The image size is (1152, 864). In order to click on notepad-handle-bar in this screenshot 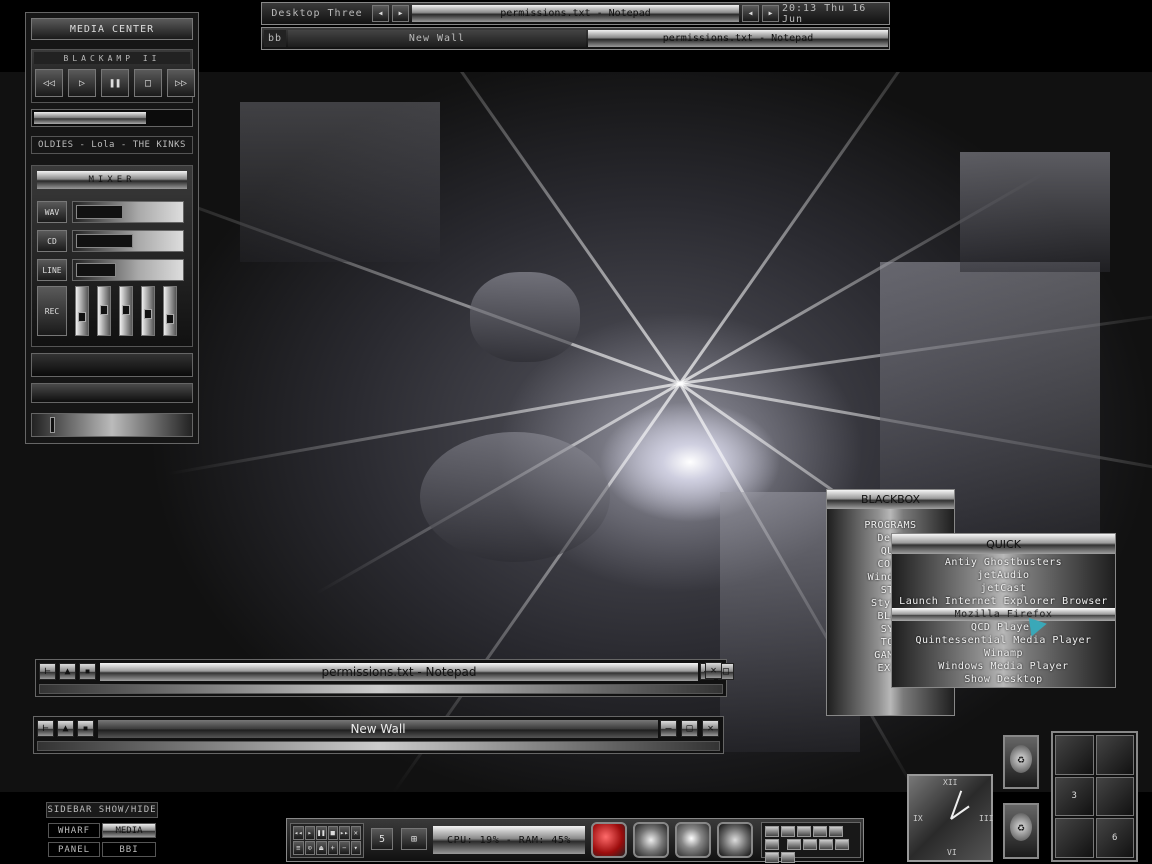, I will do `click(381, 689)`.